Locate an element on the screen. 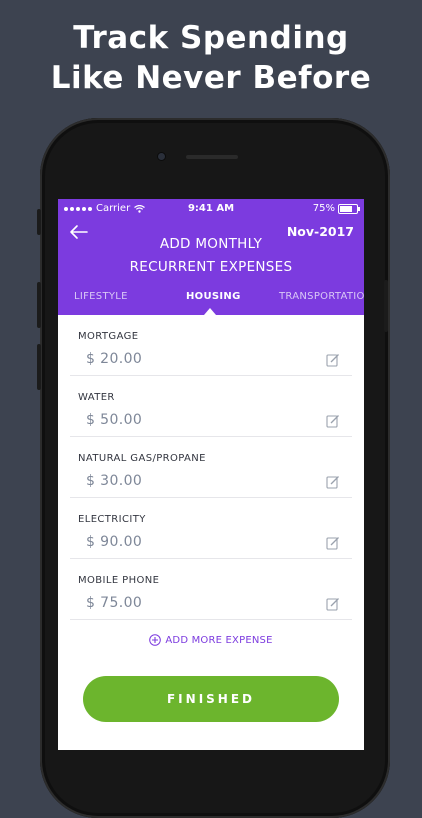  expense-row-mortgage: MORTGAGE $ 20.00 is located at coordinates (211, 345).